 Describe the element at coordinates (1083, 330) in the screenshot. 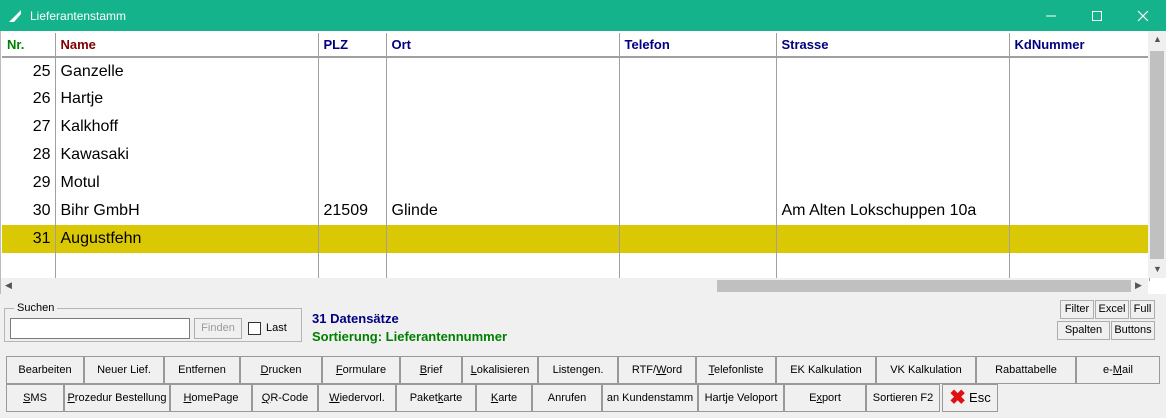

I see `spalten-button: Spalten` at that location.